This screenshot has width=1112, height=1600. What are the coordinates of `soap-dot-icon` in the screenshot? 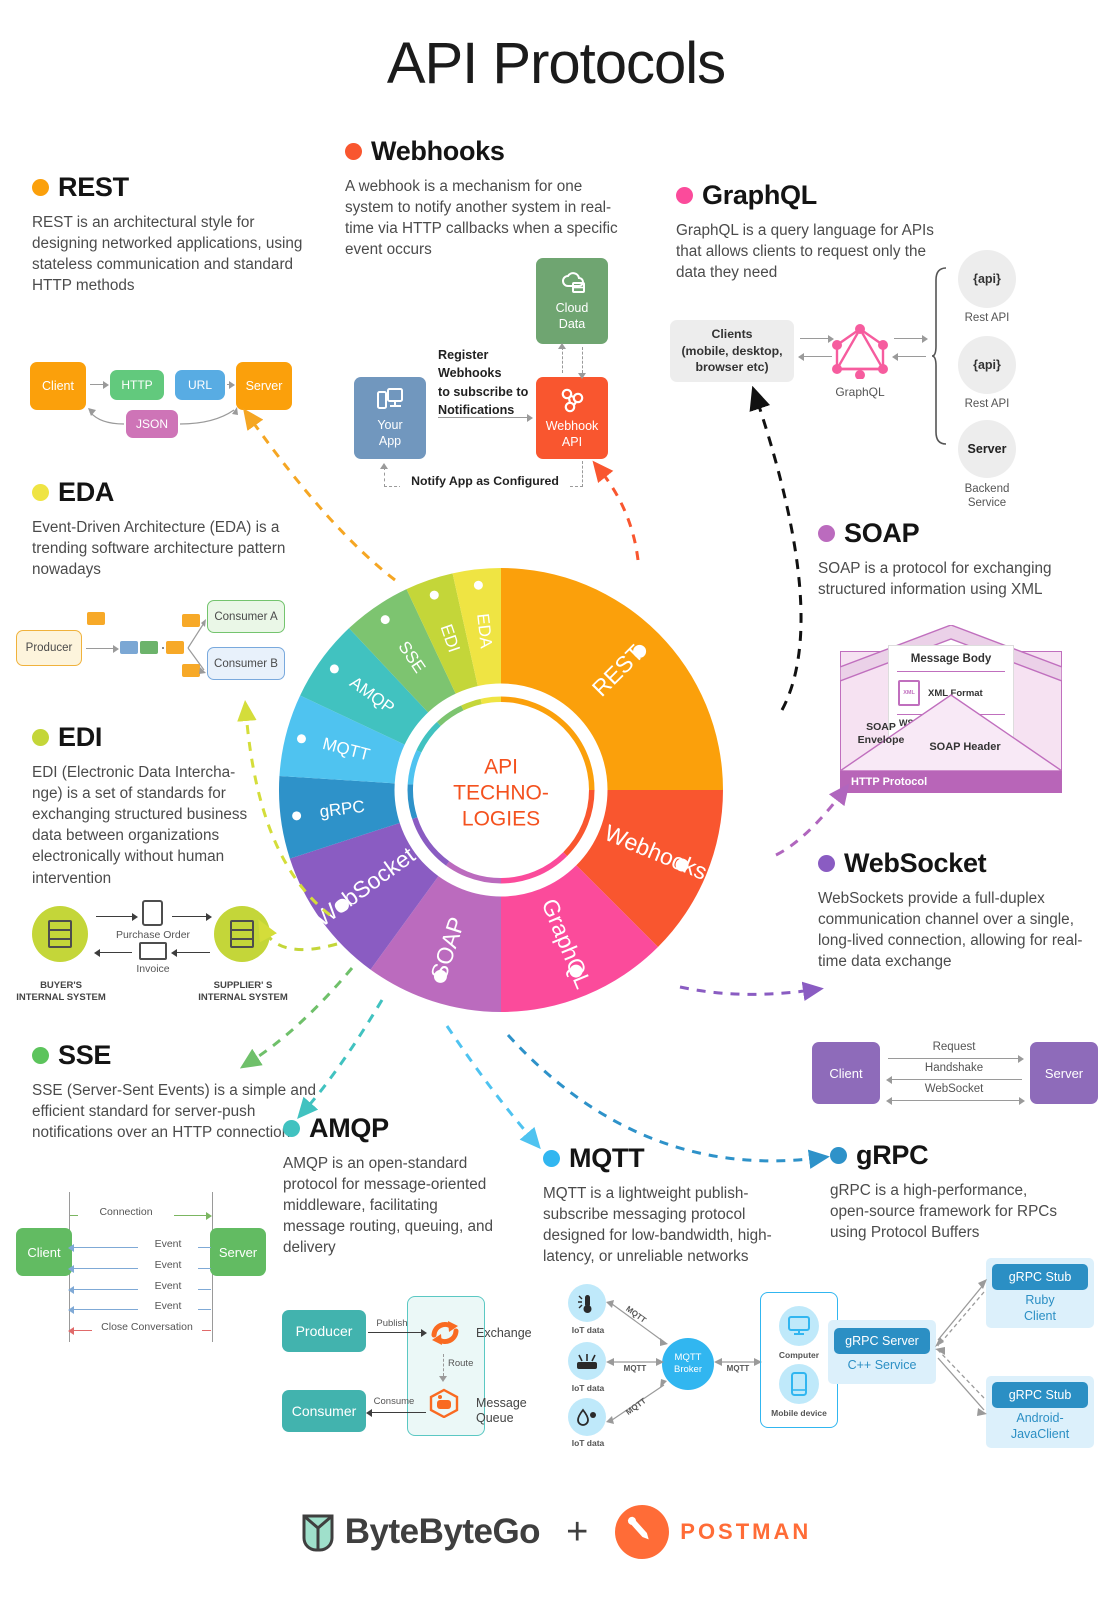 It's located at (826, 533).